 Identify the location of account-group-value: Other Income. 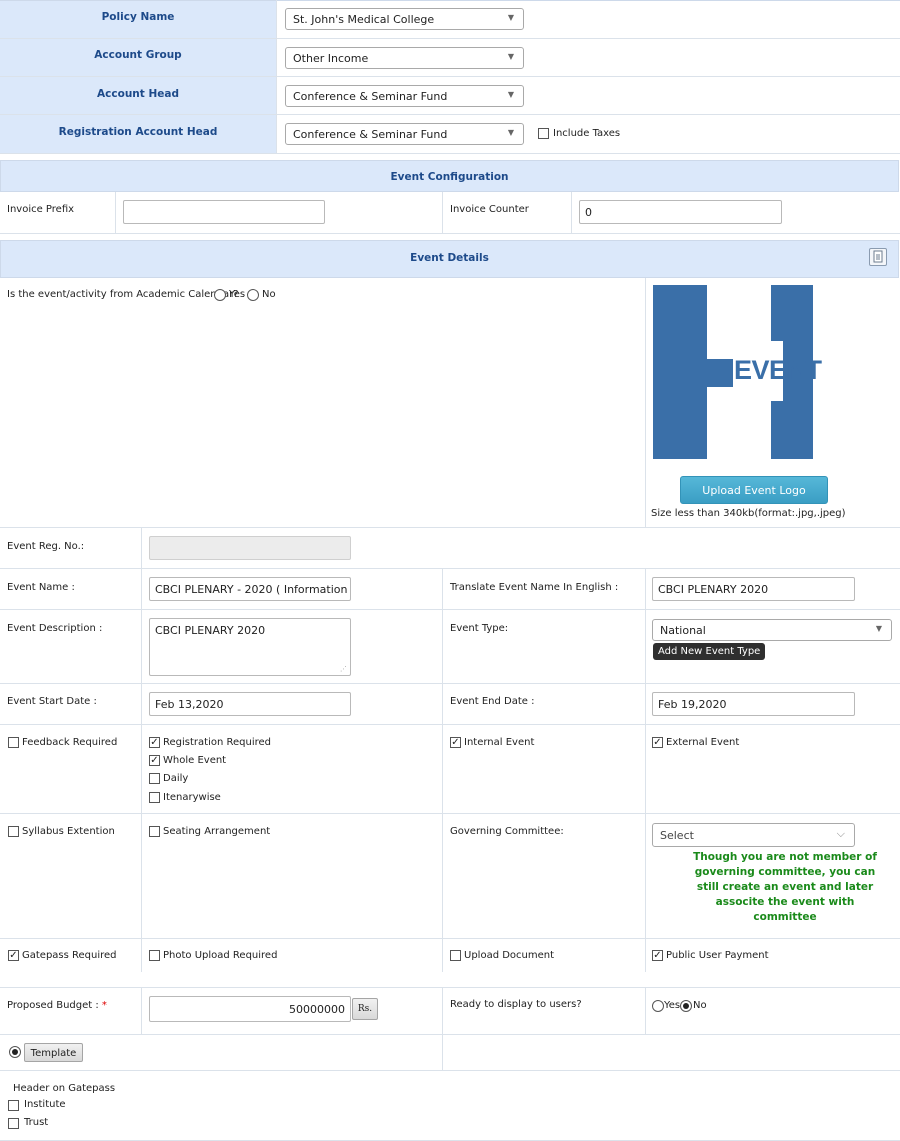
(331, 58).